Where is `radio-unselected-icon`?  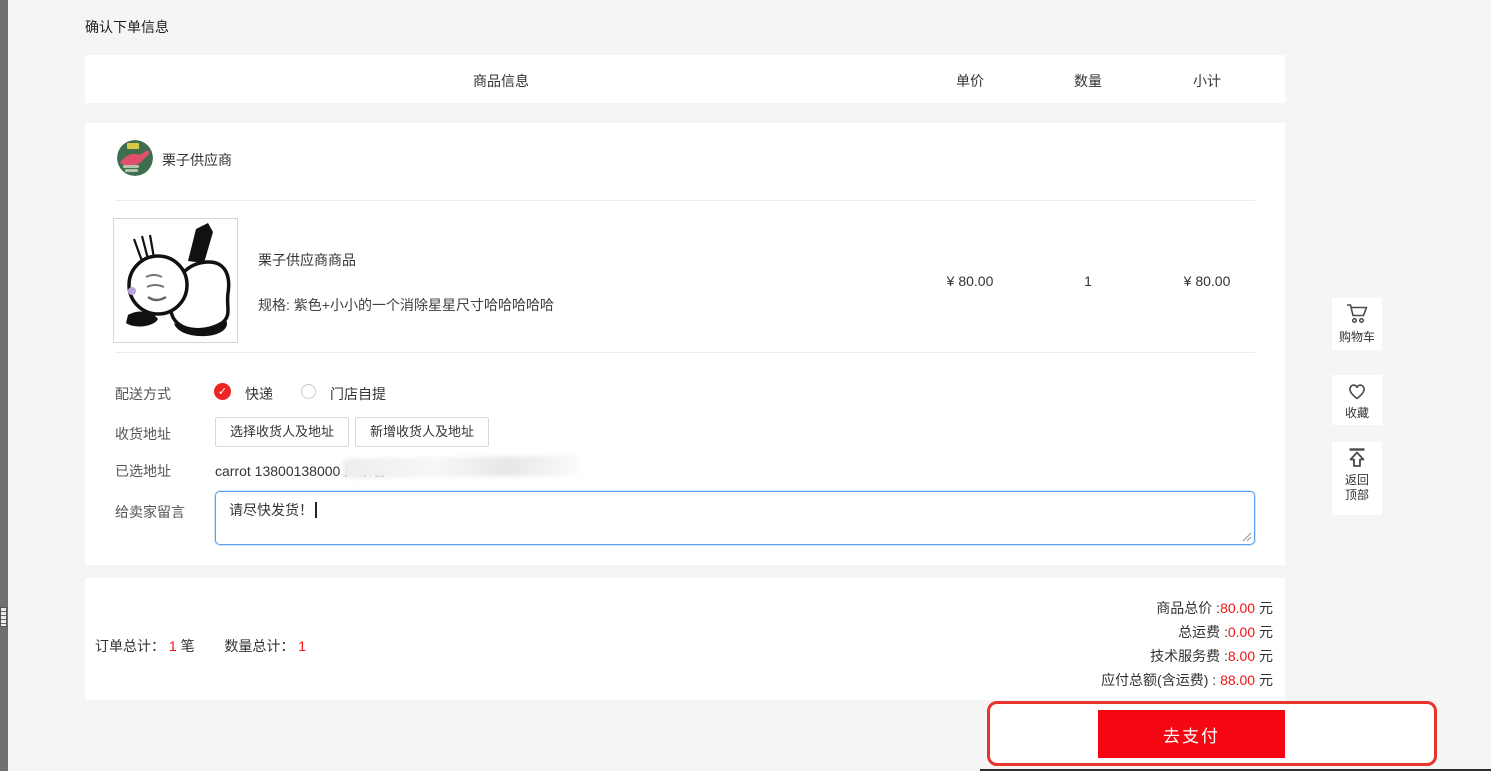
radio-unselected-icon is located at coordinates (308, 391).